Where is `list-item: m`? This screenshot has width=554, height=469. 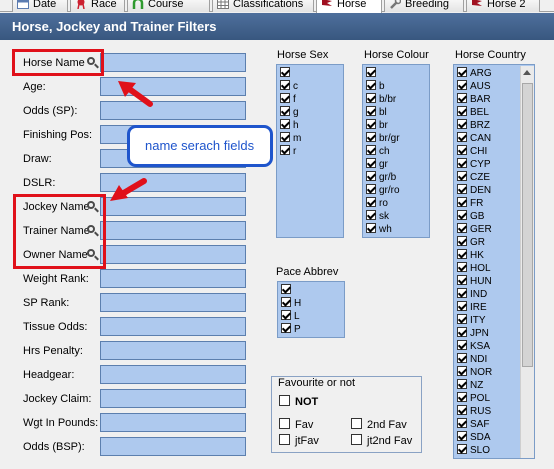
list-item: m is located at coordinates (290, 138).